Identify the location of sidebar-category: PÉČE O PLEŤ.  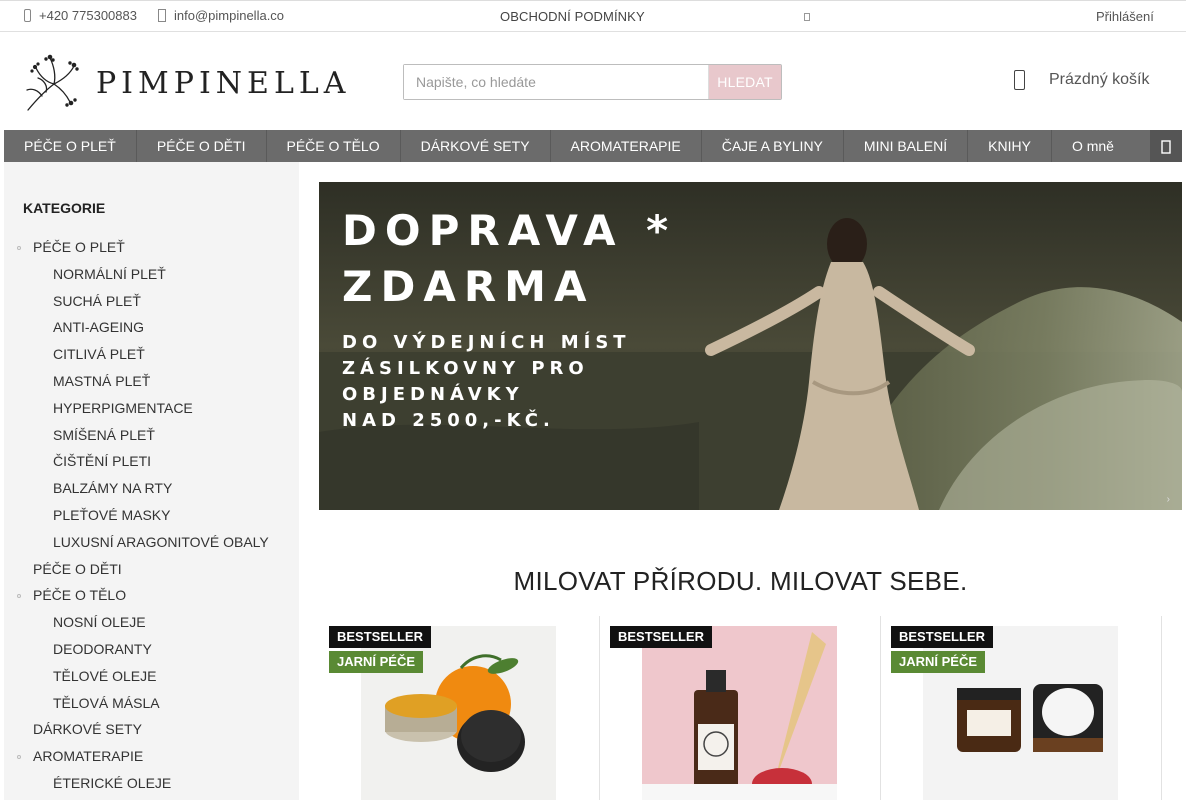
(151, 247).